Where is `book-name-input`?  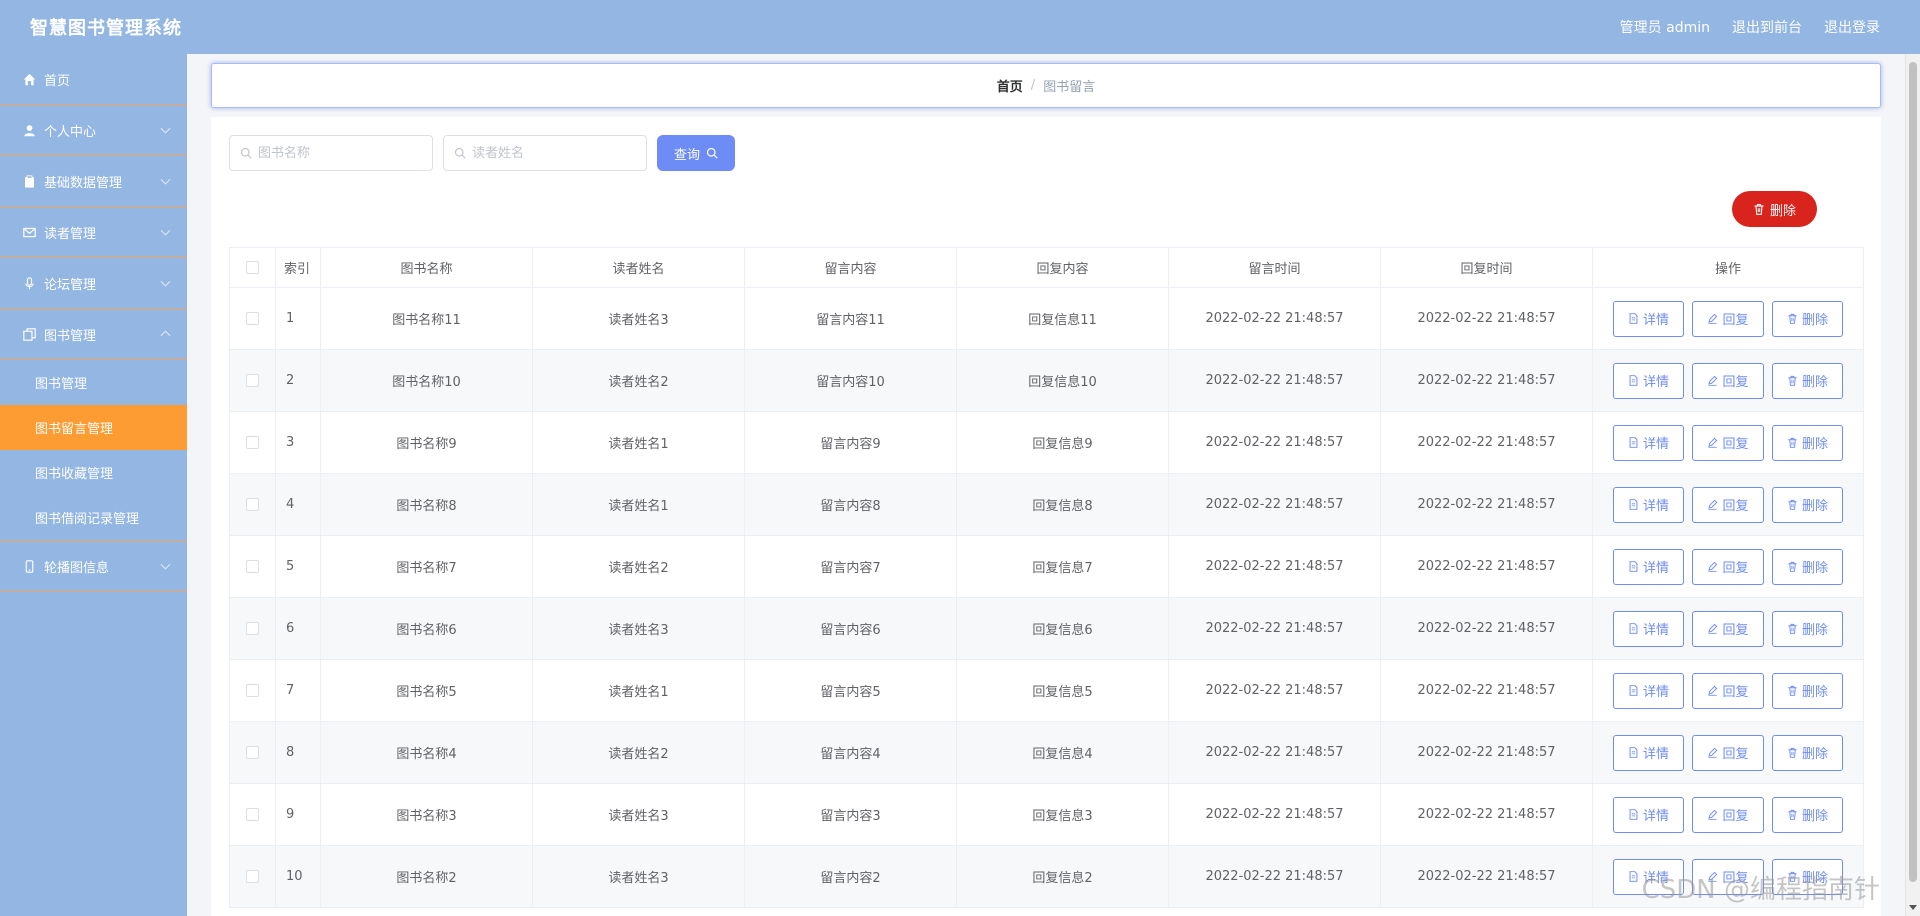 book-name-input is located at coordinates (343, 153).